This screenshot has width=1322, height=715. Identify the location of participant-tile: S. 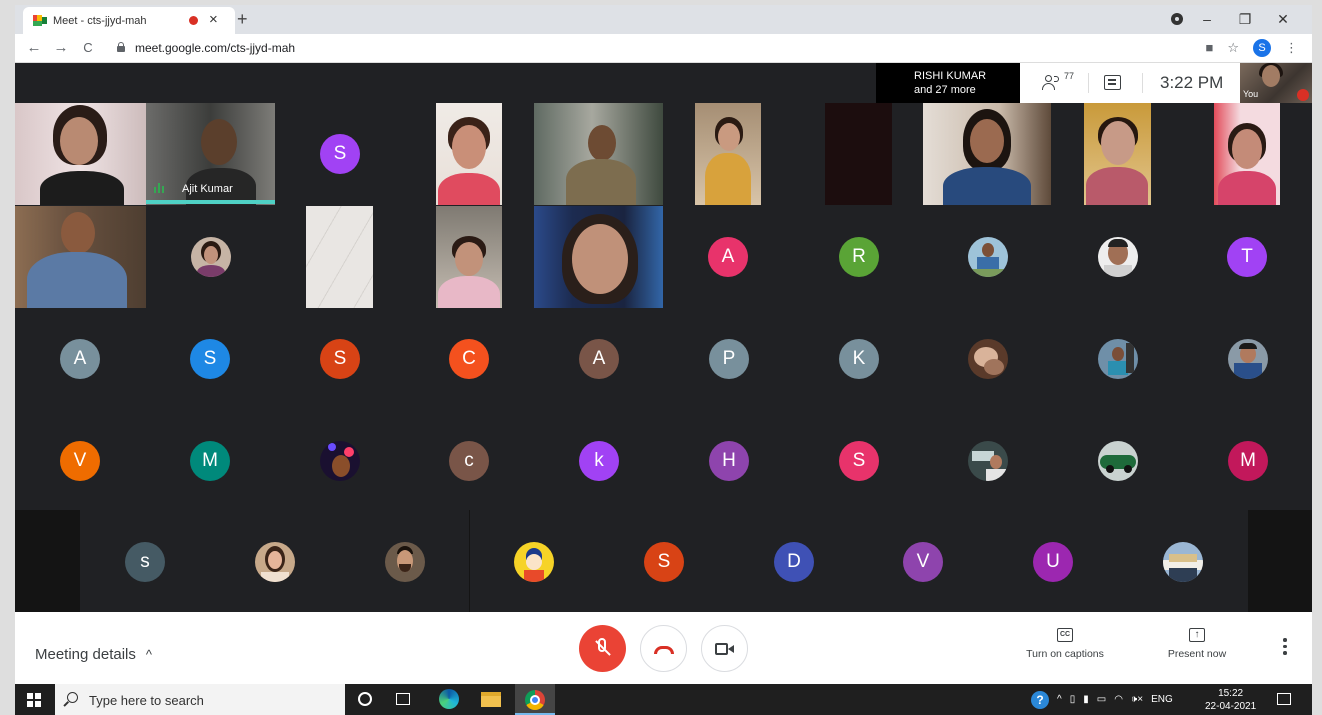
(339, 154).